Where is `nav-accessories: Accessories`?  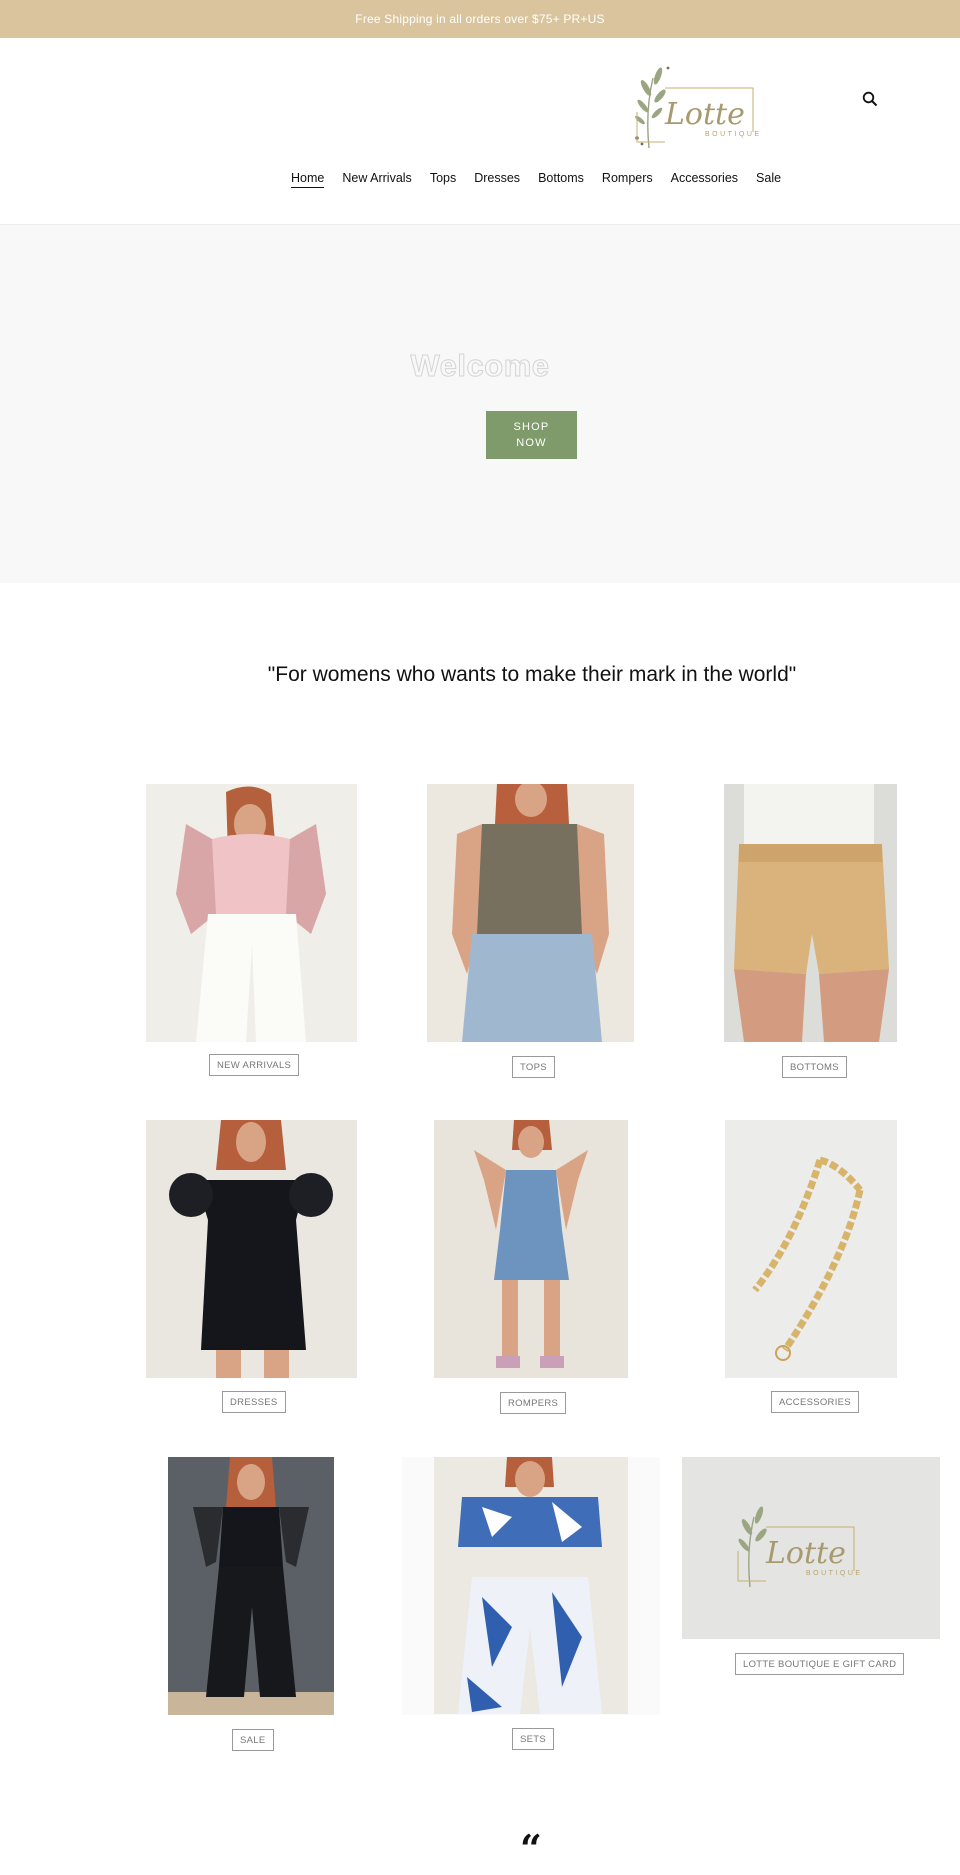 nav-accessories: Accessories is located at coordinates (704, 179).